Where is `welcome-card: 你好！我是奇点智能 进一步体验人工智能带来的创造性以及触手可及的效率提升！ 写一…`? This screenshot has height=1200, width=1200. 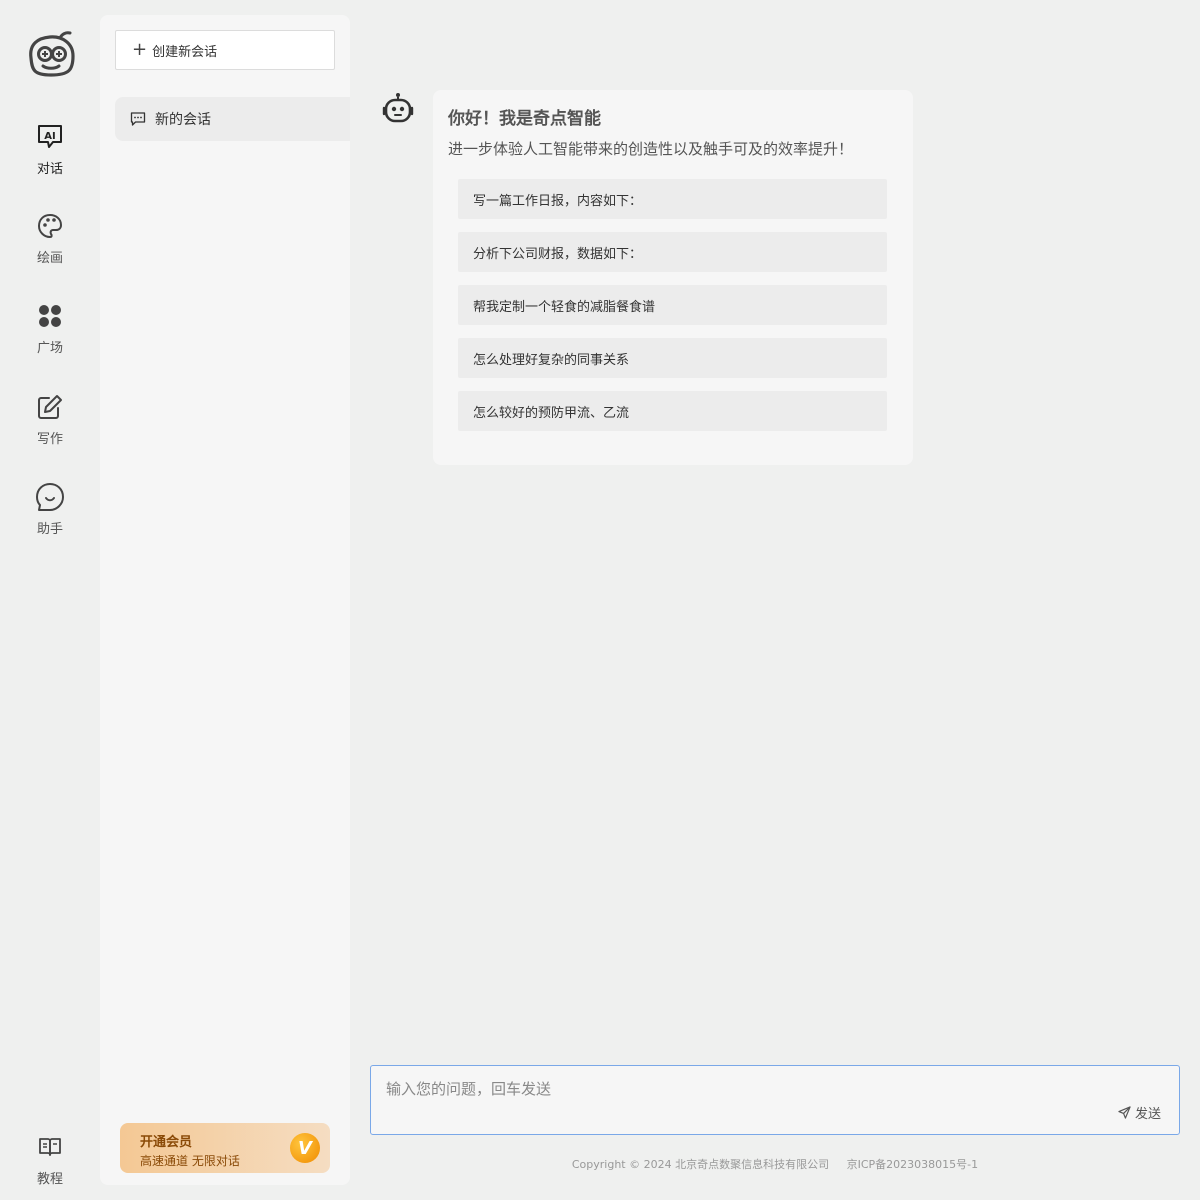 welcome-card: 你好！我是奇点智能 进一步体验人工智能带来的创造性以及触手可及的效率提升！ 写一… is located at coordinates (673, 277).